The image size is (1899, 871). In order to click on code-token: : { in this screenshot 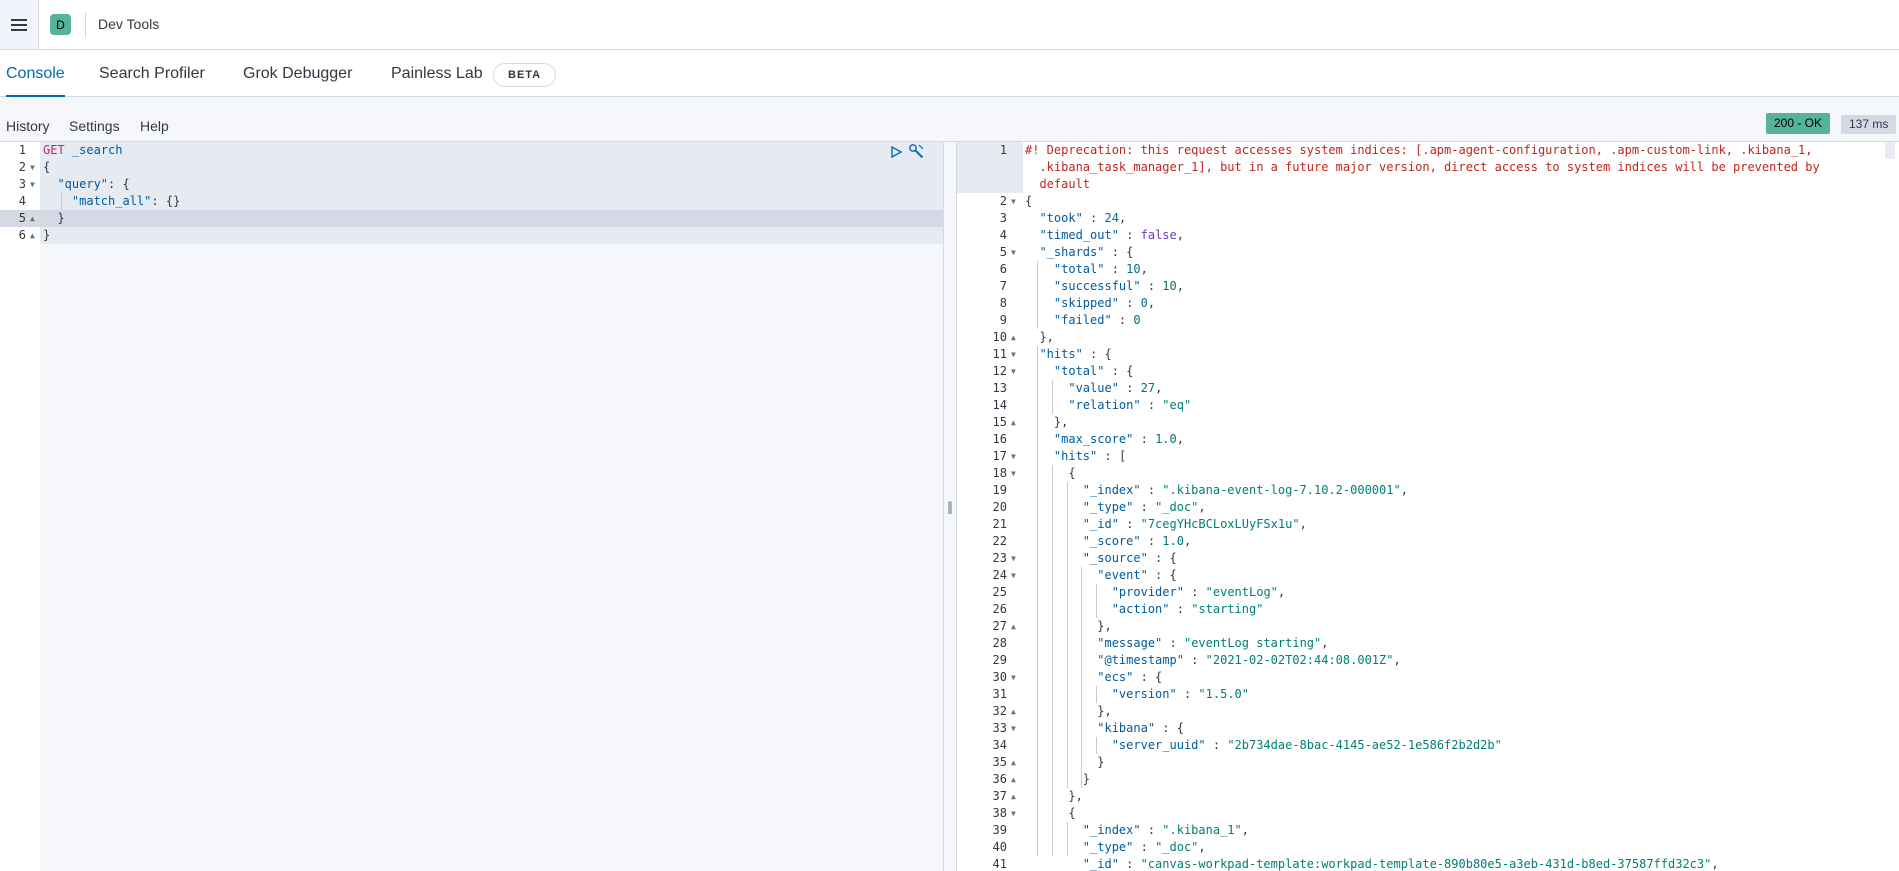, I will do `click(1148, 677)`.